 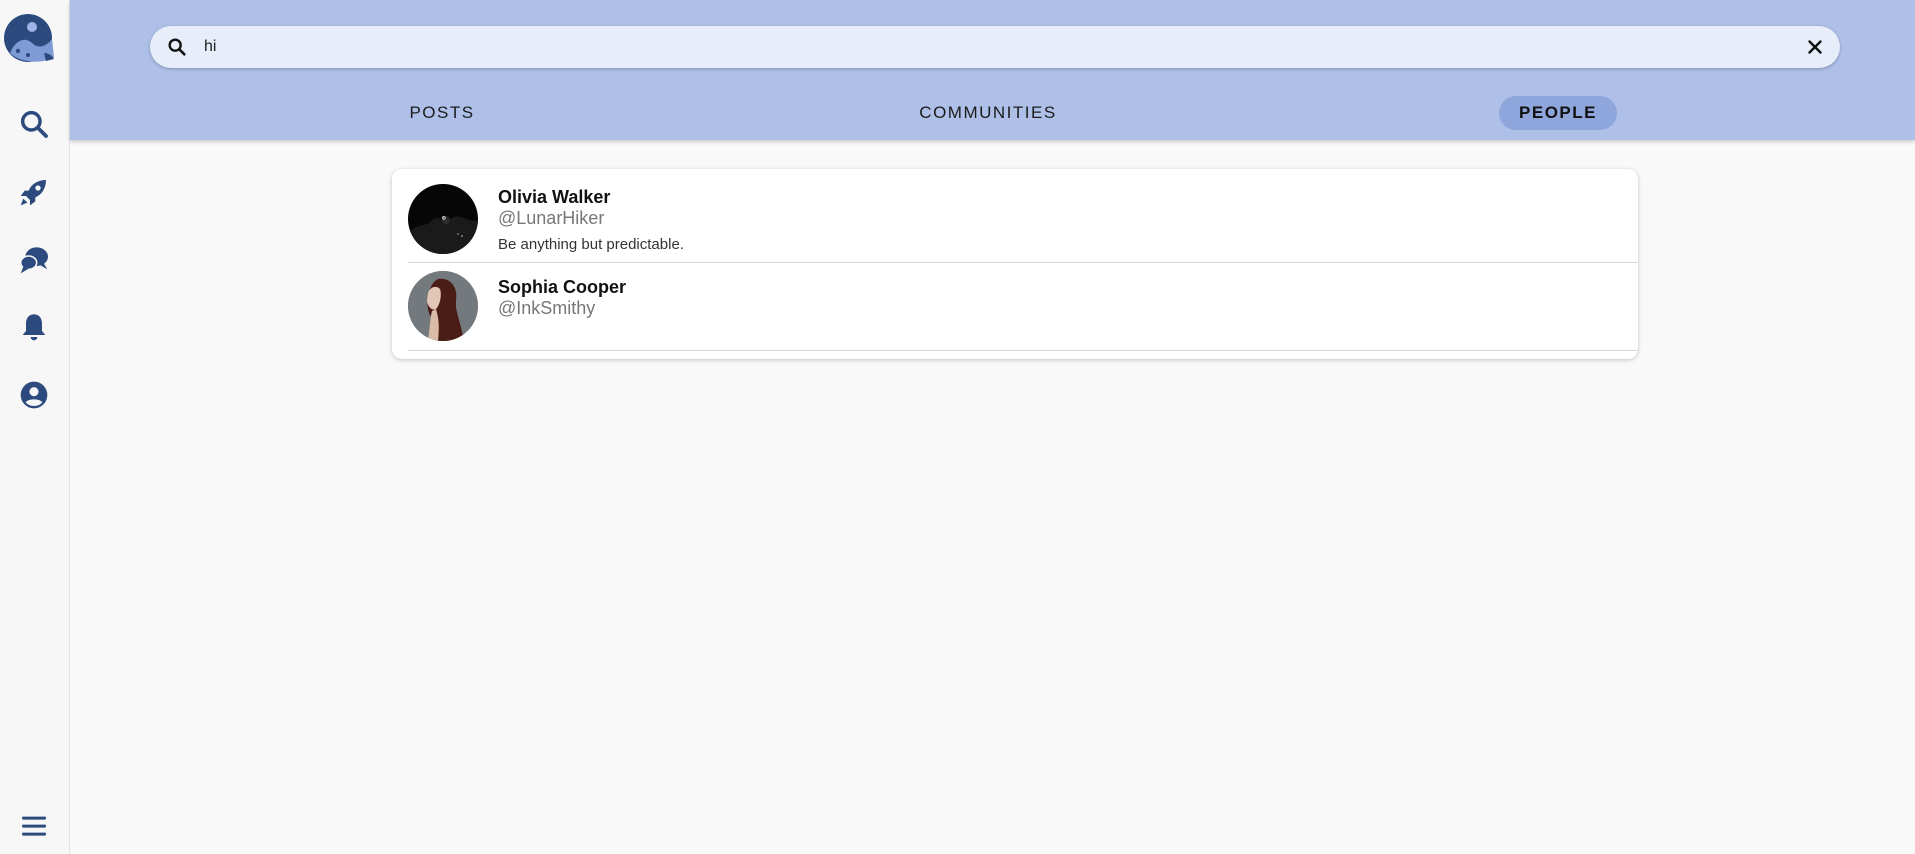 I want to click on rocket-icon, so click(x=34, y=192).